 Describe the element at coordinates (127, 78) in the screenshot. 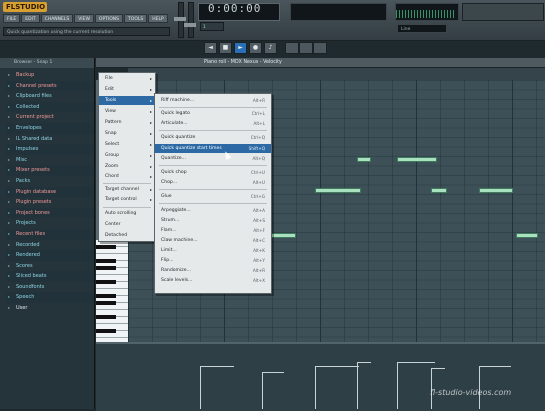

I see `menu-item-file: File ▸` at that location.